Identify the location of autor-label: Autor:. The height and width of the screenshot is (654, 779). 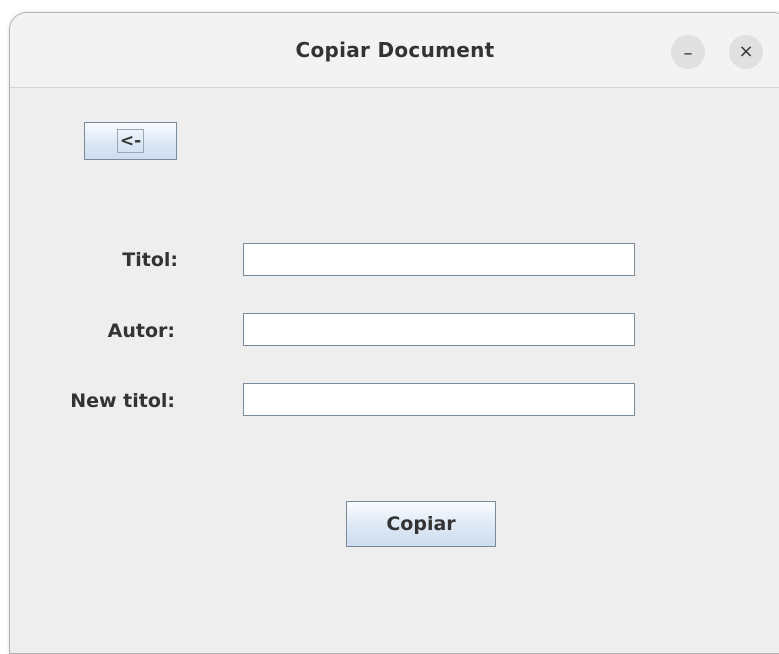
(141, 331).